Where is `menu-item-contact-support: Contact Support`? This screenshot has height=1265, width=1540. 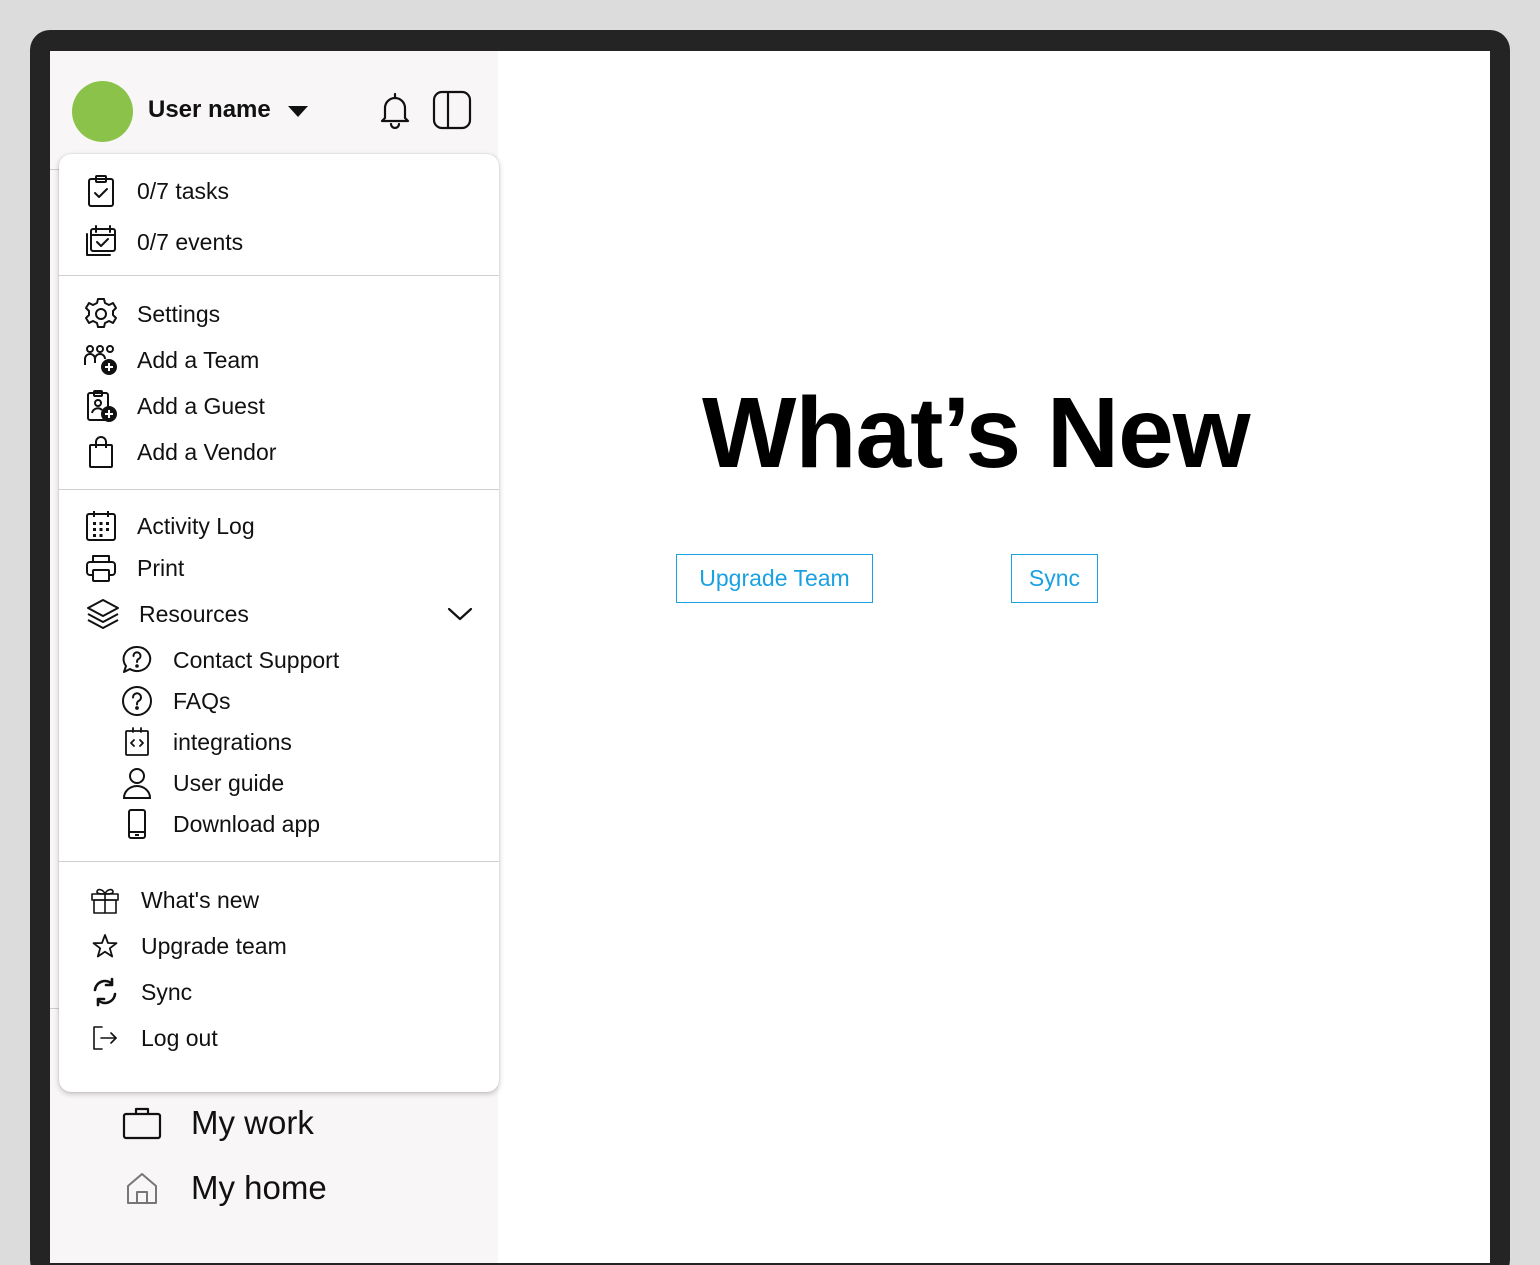 menu-item-contact-support: Contact Support is located at coordinates (229, 660).